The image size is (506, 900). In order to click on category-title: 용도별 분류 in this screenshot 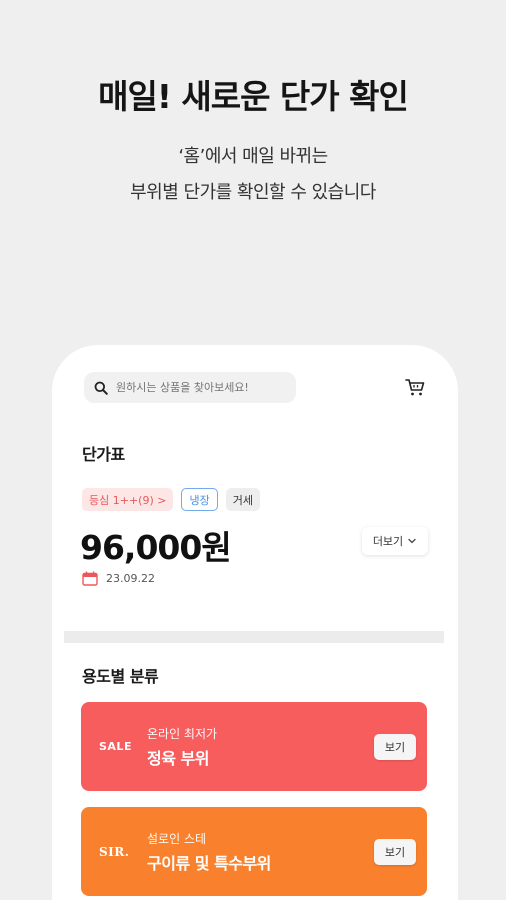, I will do `click(120, 676)`.